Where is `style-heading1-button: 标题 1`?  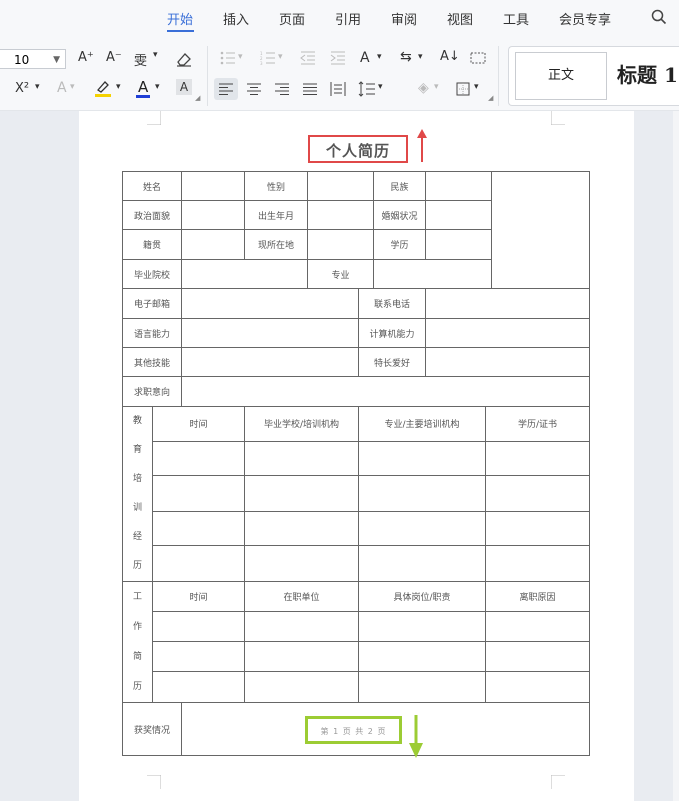 style-heading1-button: 标题 1 is located at coordinates (647, 73).